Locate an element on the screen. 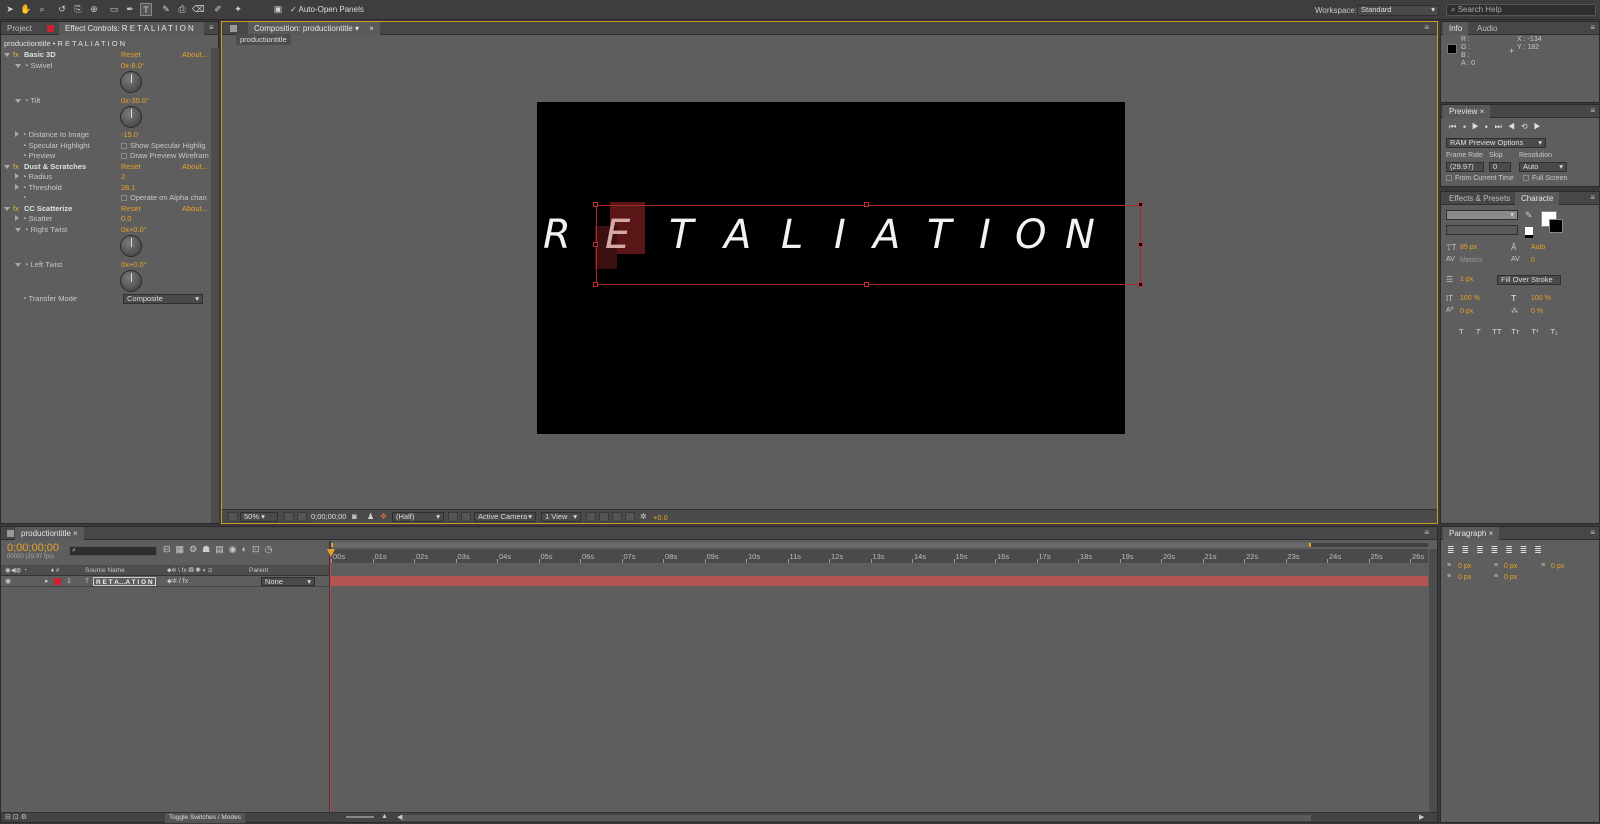  brush-tool-icon: ✎ is located at coordinates (166, 9).